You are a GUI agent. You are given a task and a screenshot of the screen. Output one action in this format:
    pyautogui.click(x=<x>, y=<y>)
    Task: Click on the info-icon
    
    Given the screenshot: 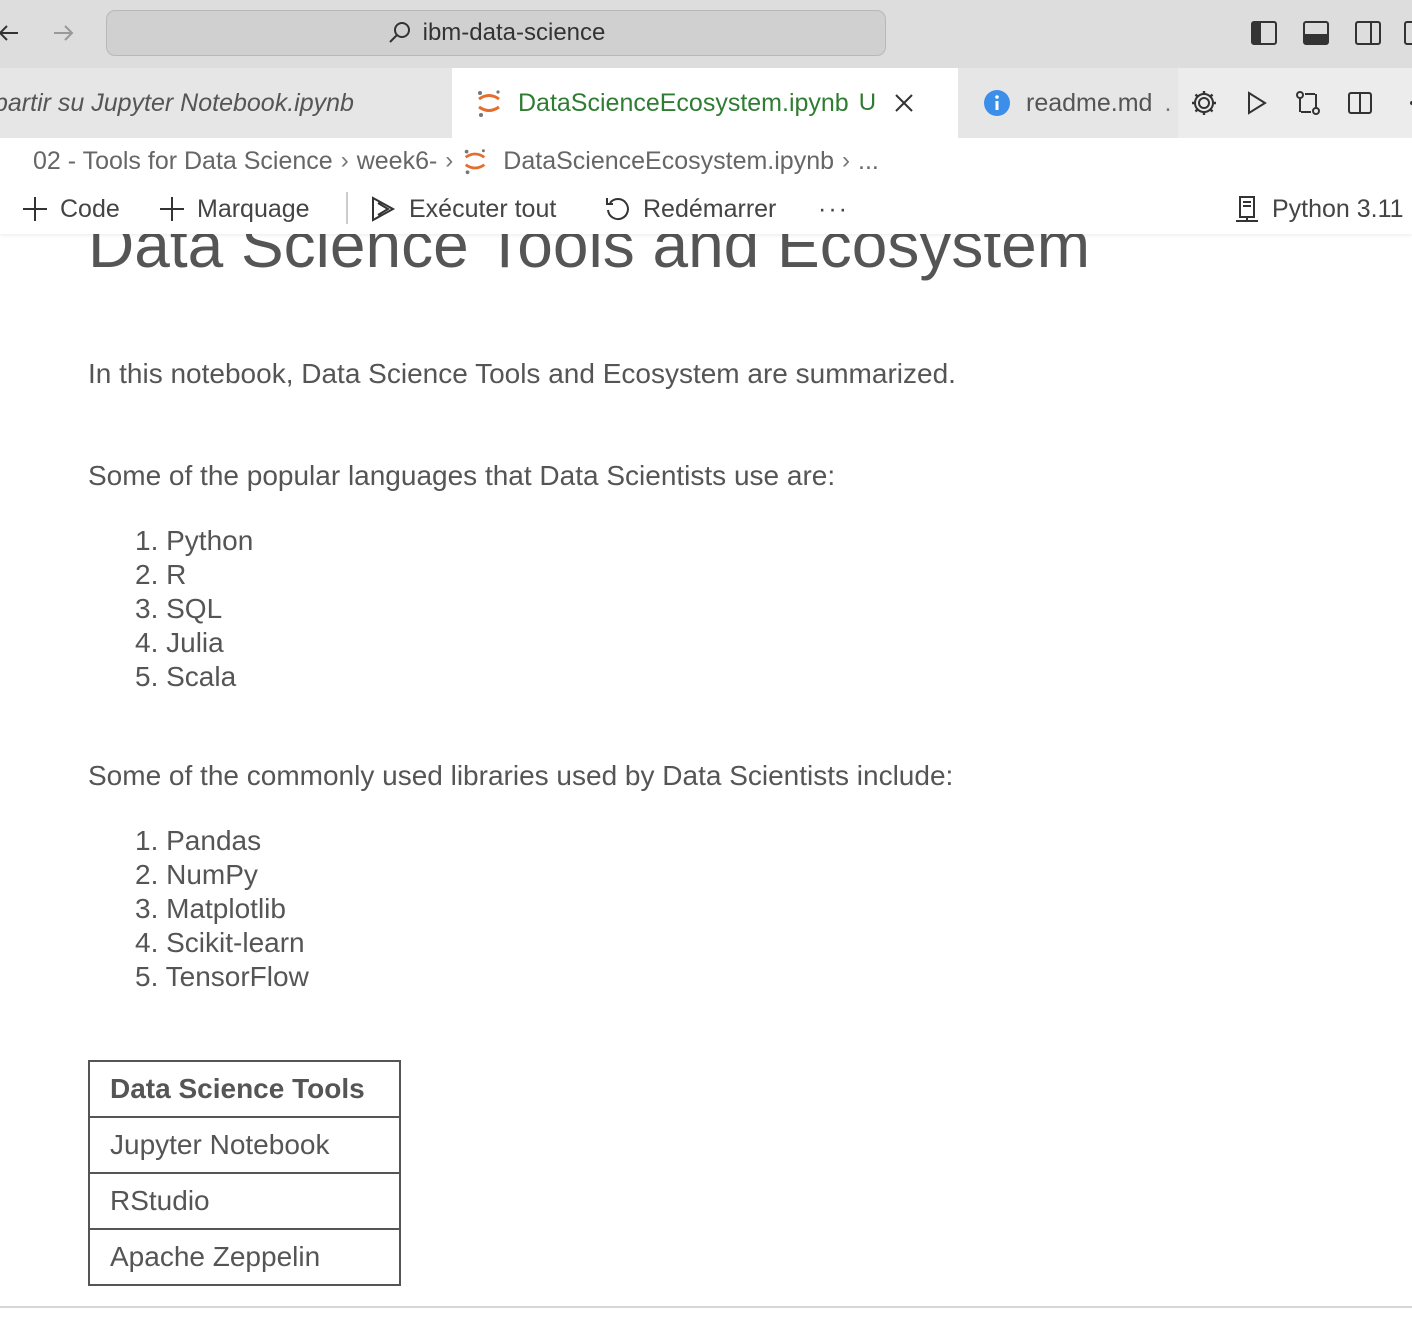 What is the action you would take?
    pyautogui.click(x=997, y=103)
    